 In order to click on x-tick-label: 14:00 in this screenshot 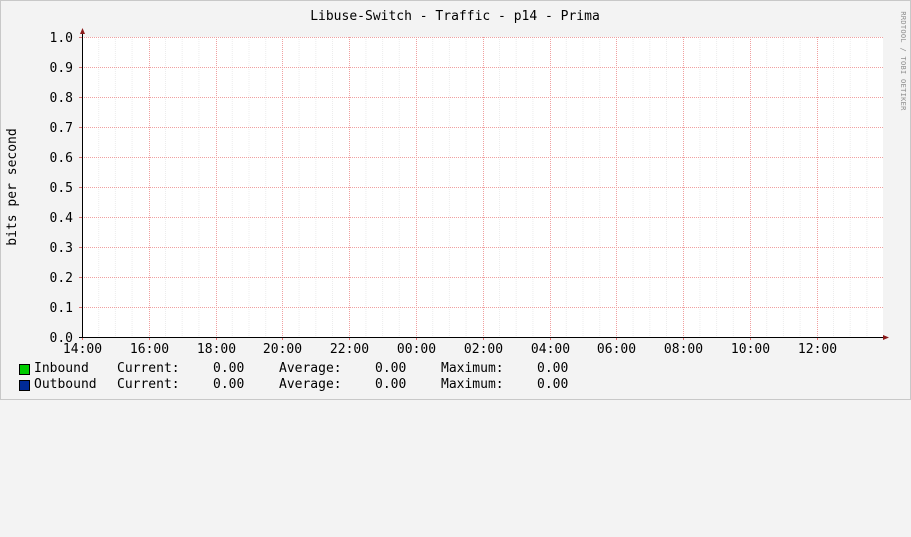, I will do `click(82, 349)`.